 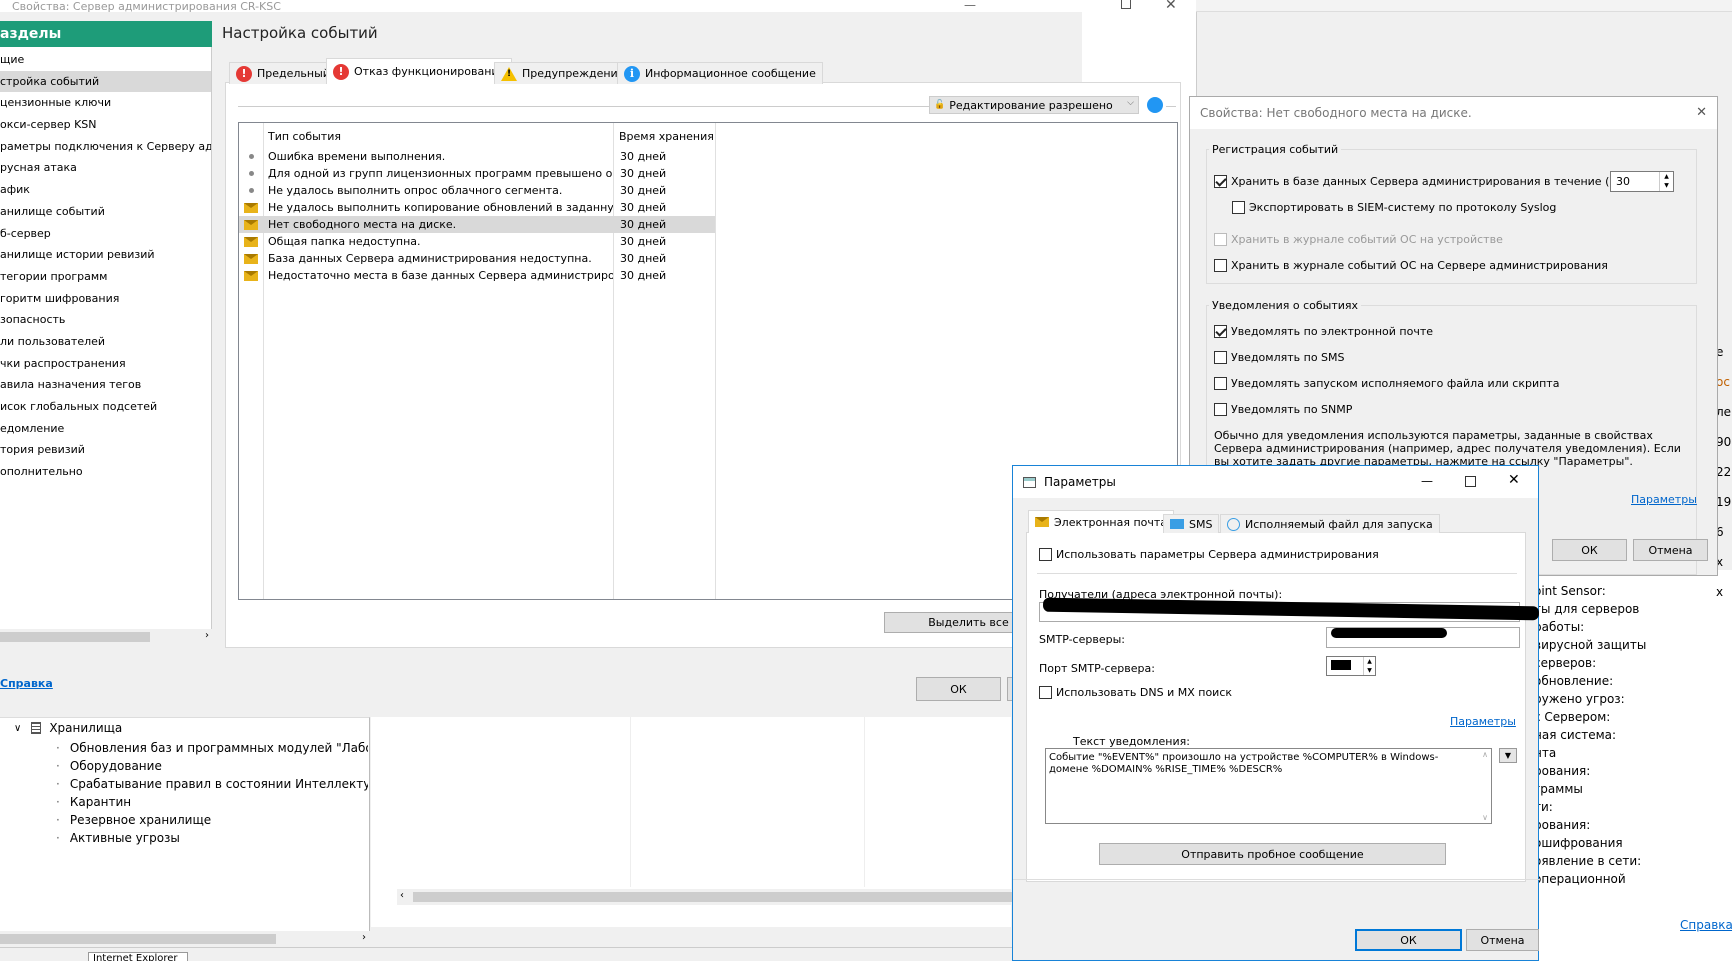 What do you see at coordinates (713, 897) in the screenshot?
I see `middle-scroll-thumb` at bounding box center [713, 897].